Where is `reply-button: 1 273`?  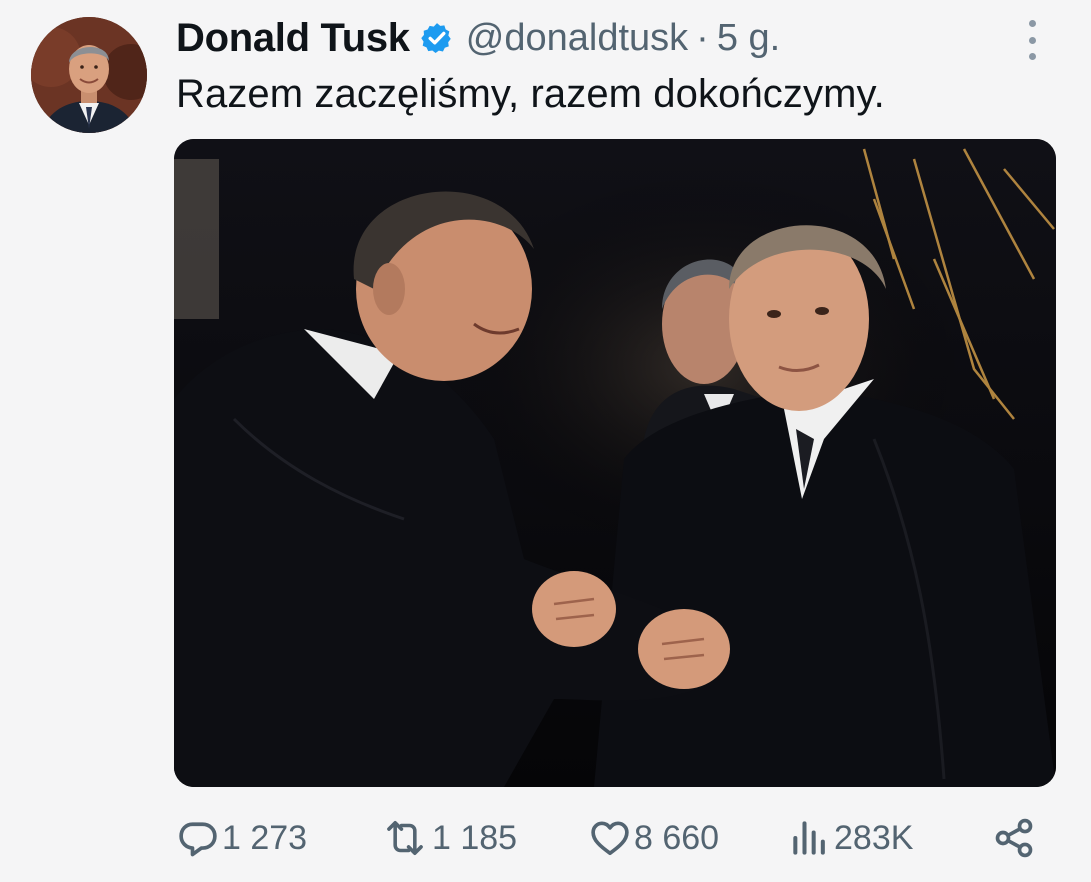 reply-button: 1 273 is located at coordinates (241, 838).